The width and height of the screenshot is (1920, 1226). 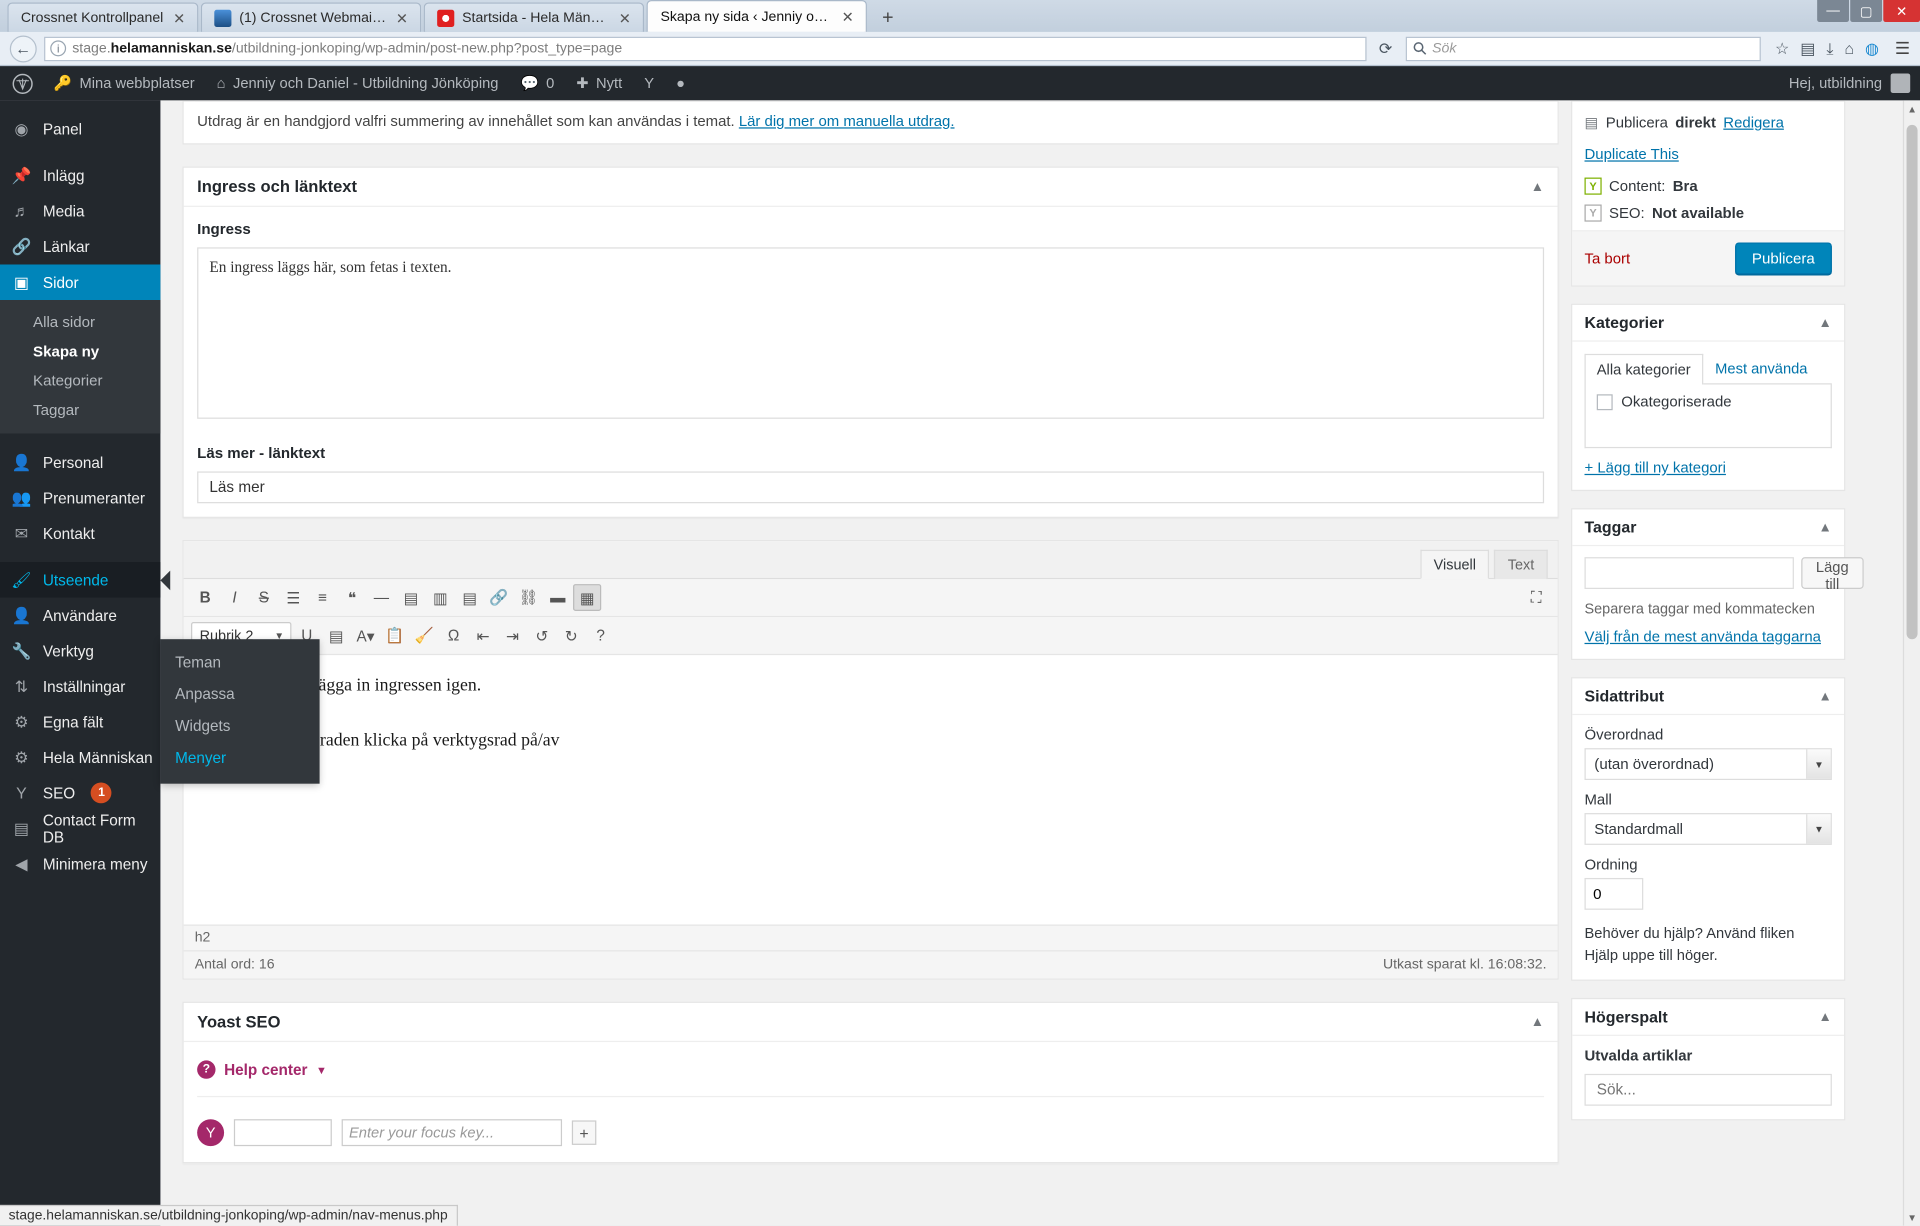 What do you see at coordinates (239, 663) in the screenshot?
I see `flyout-item-teman: Teman` at bounding box center [239, 663].